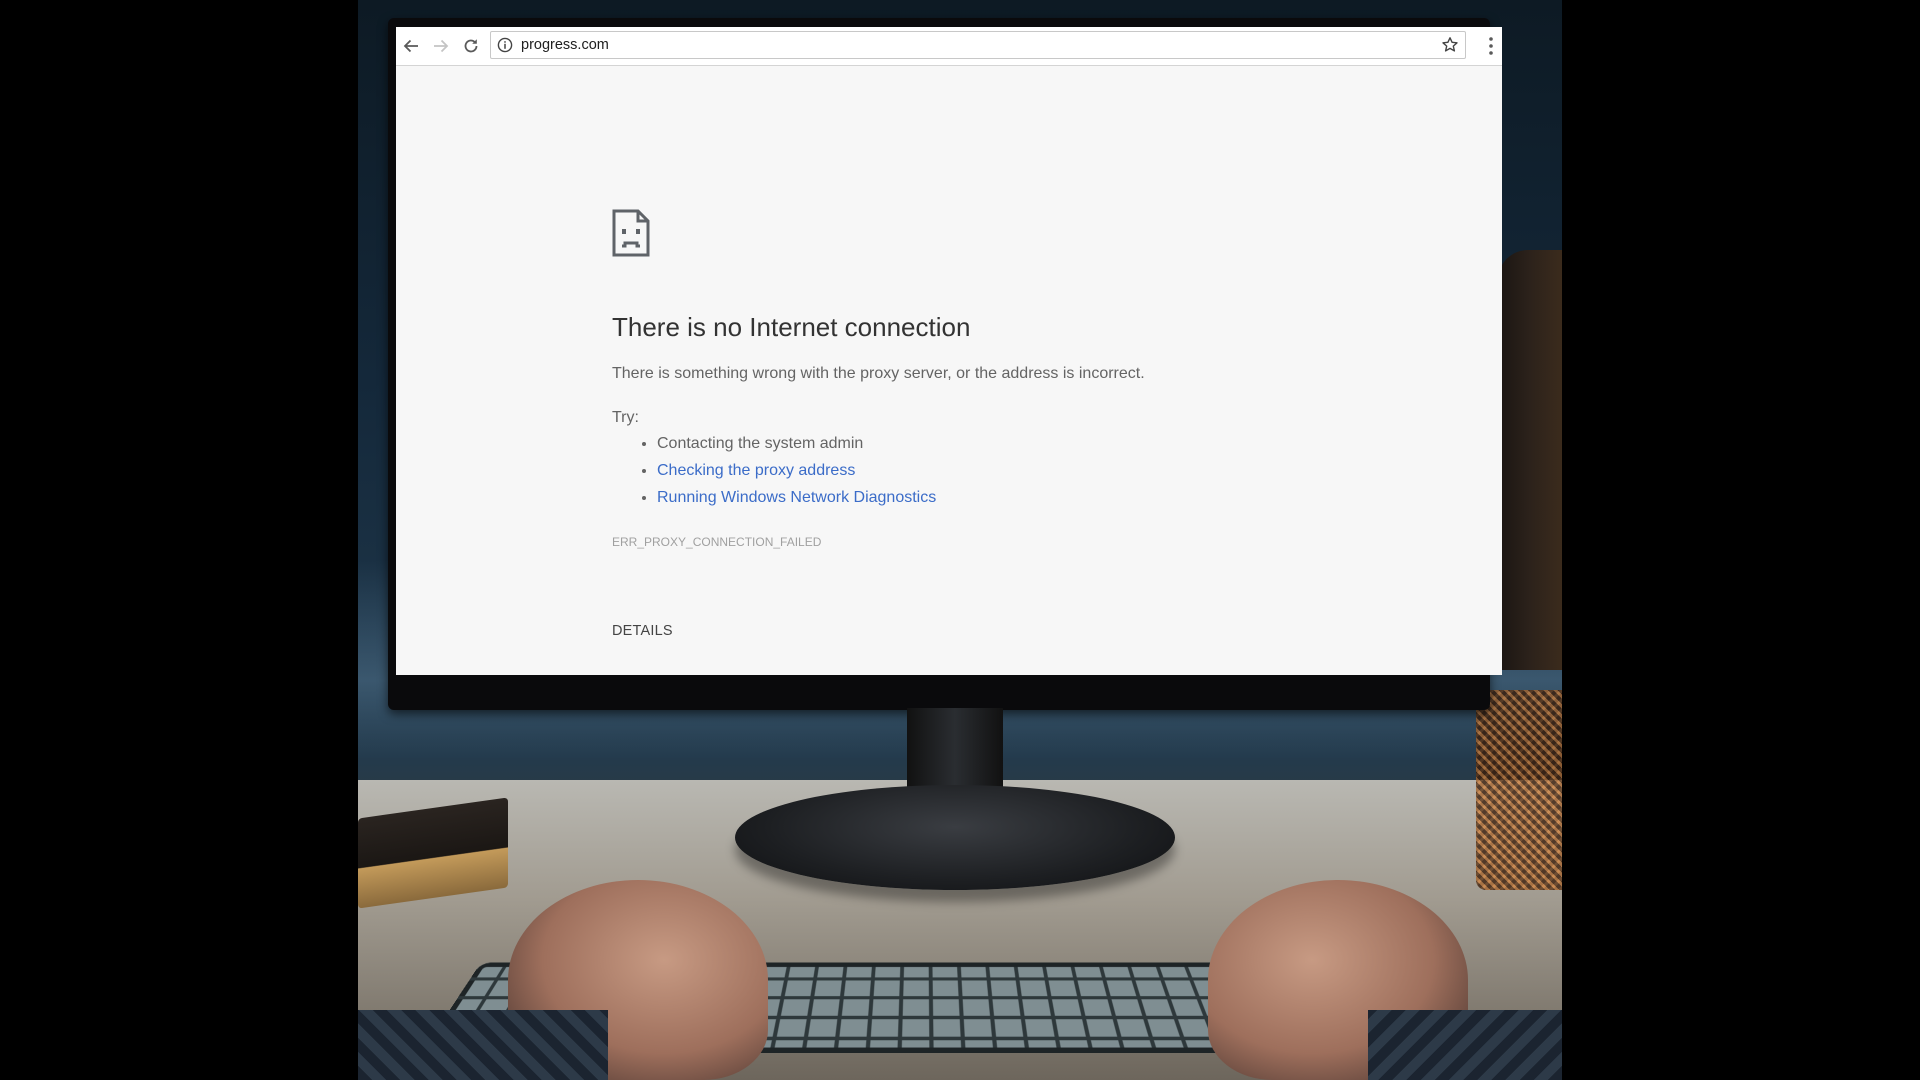 The image size is (1920, 1080). What do you see at coordinates (565, 45) in the screenshot?
I see `url-text: progress.com` at bounding box center [565, 45].